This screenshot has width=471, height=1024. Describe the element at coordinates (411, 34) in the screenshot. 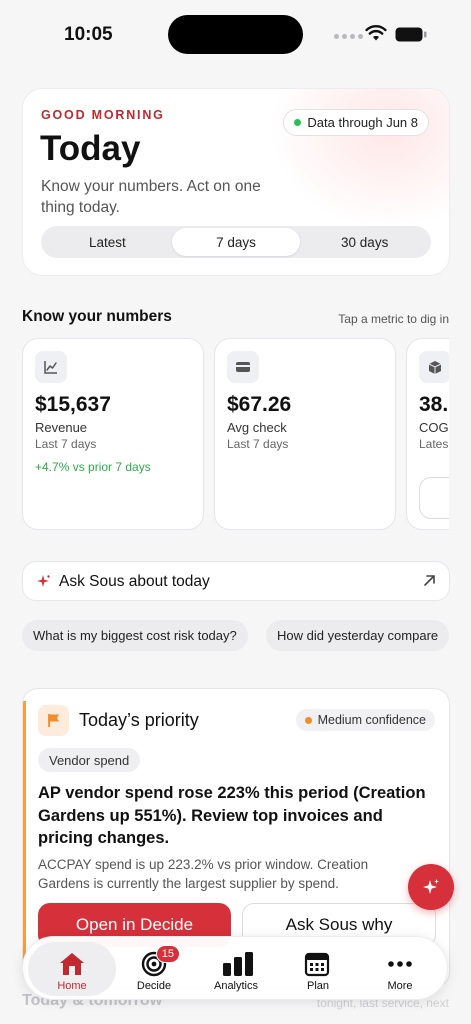

I see `battery-icon` at that location.